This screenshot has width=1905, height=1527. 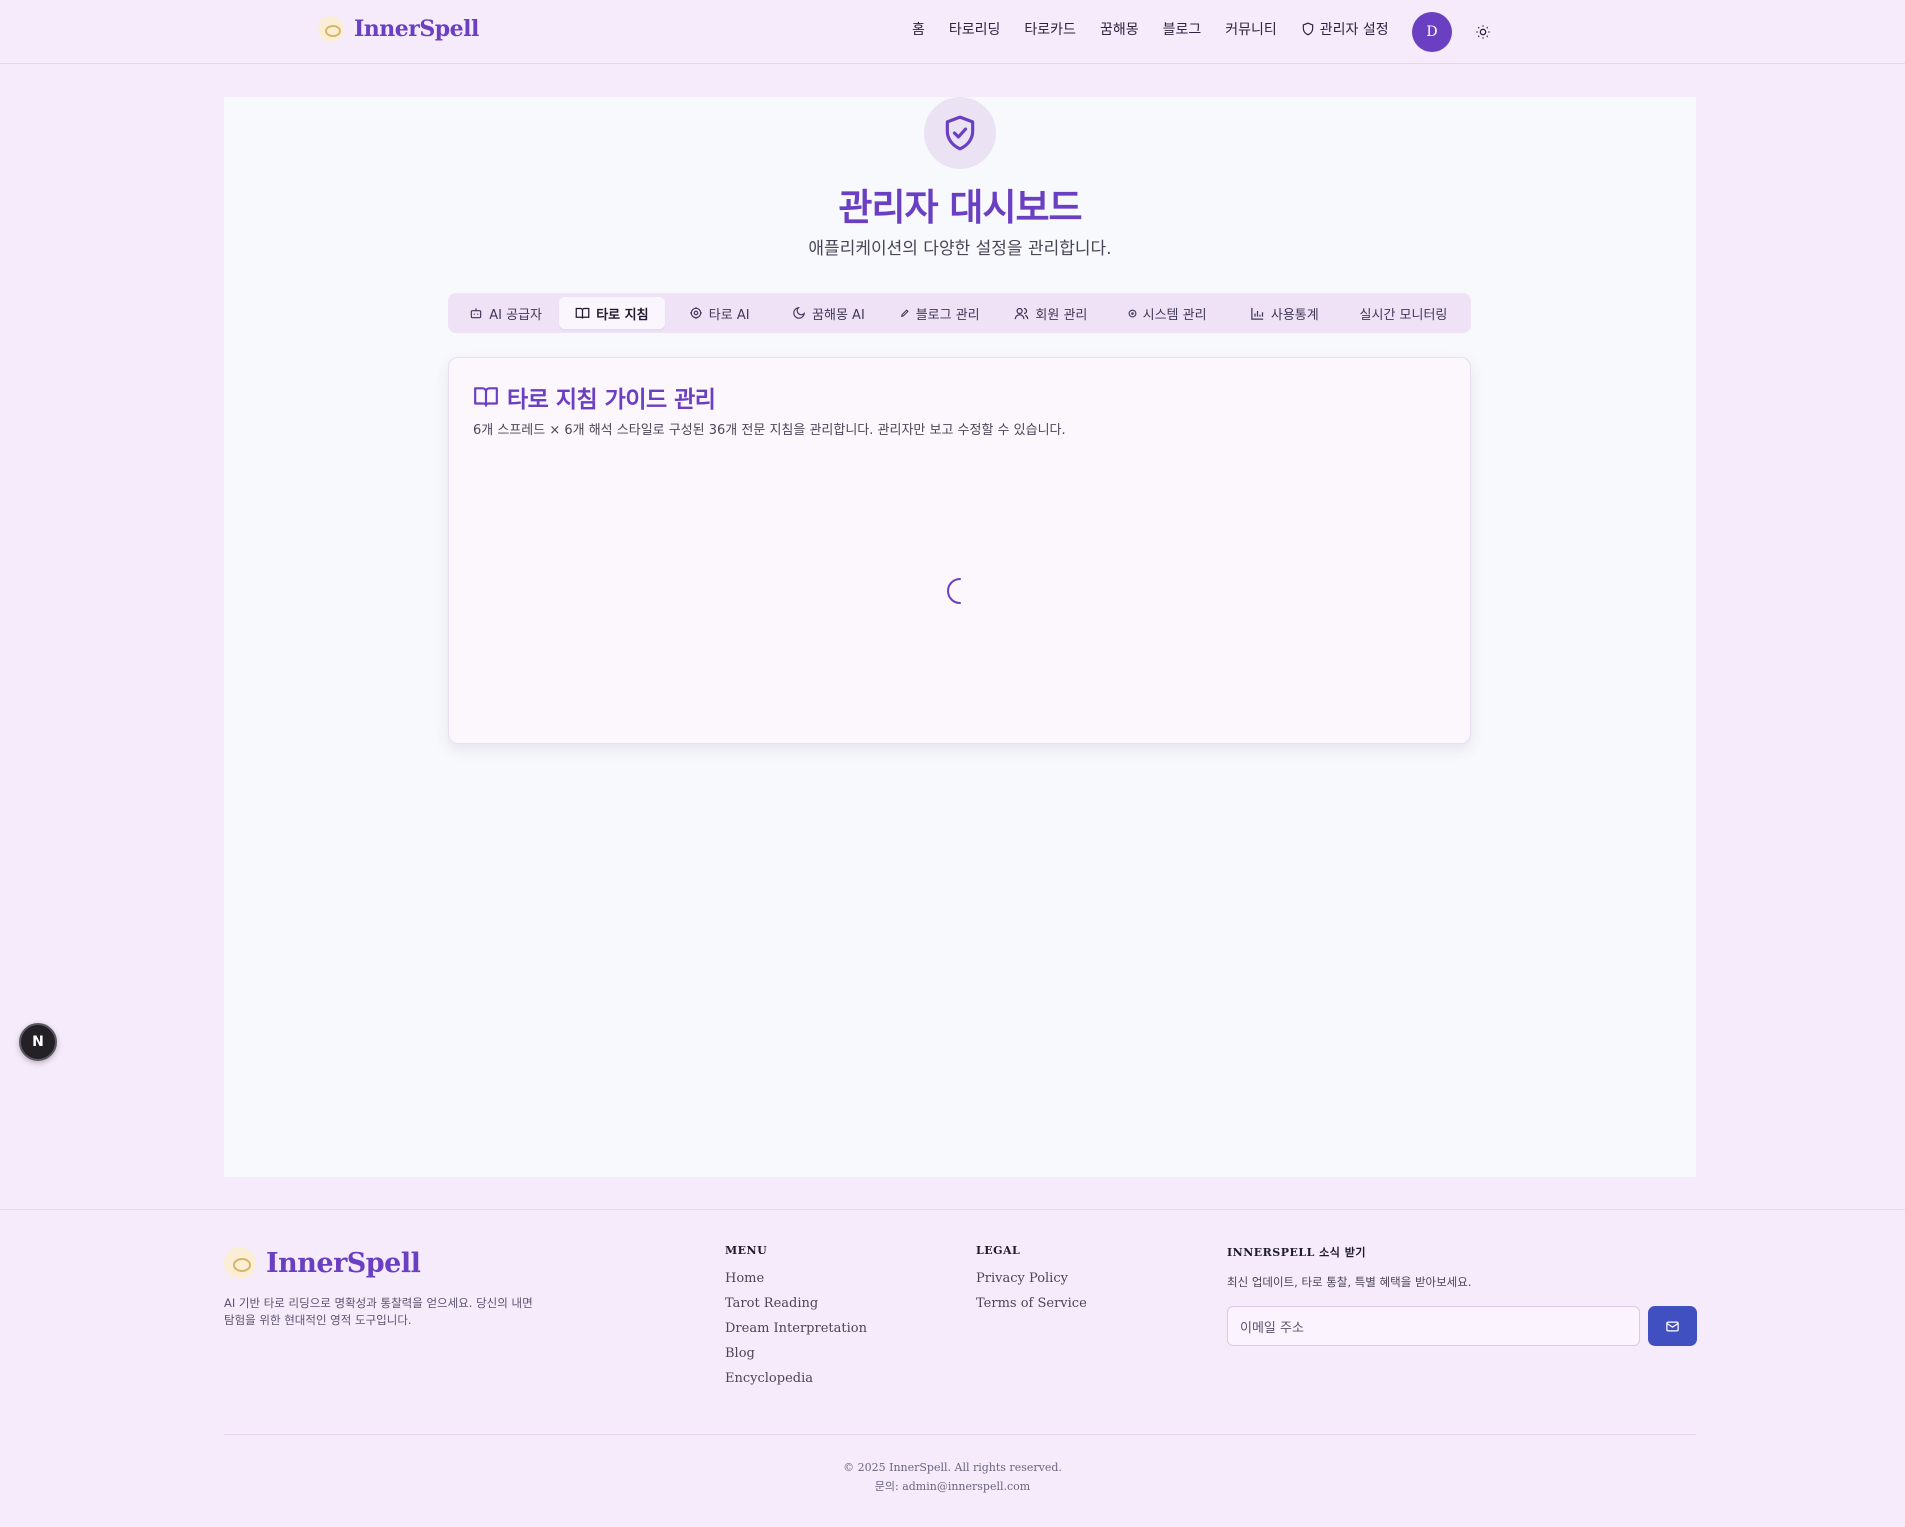 I want to click on main-nav: 홈 타로리딩 타로카드 꿈해몽 블로그 커뮤니티 관리자 설정, so click(x=1162, y=29).